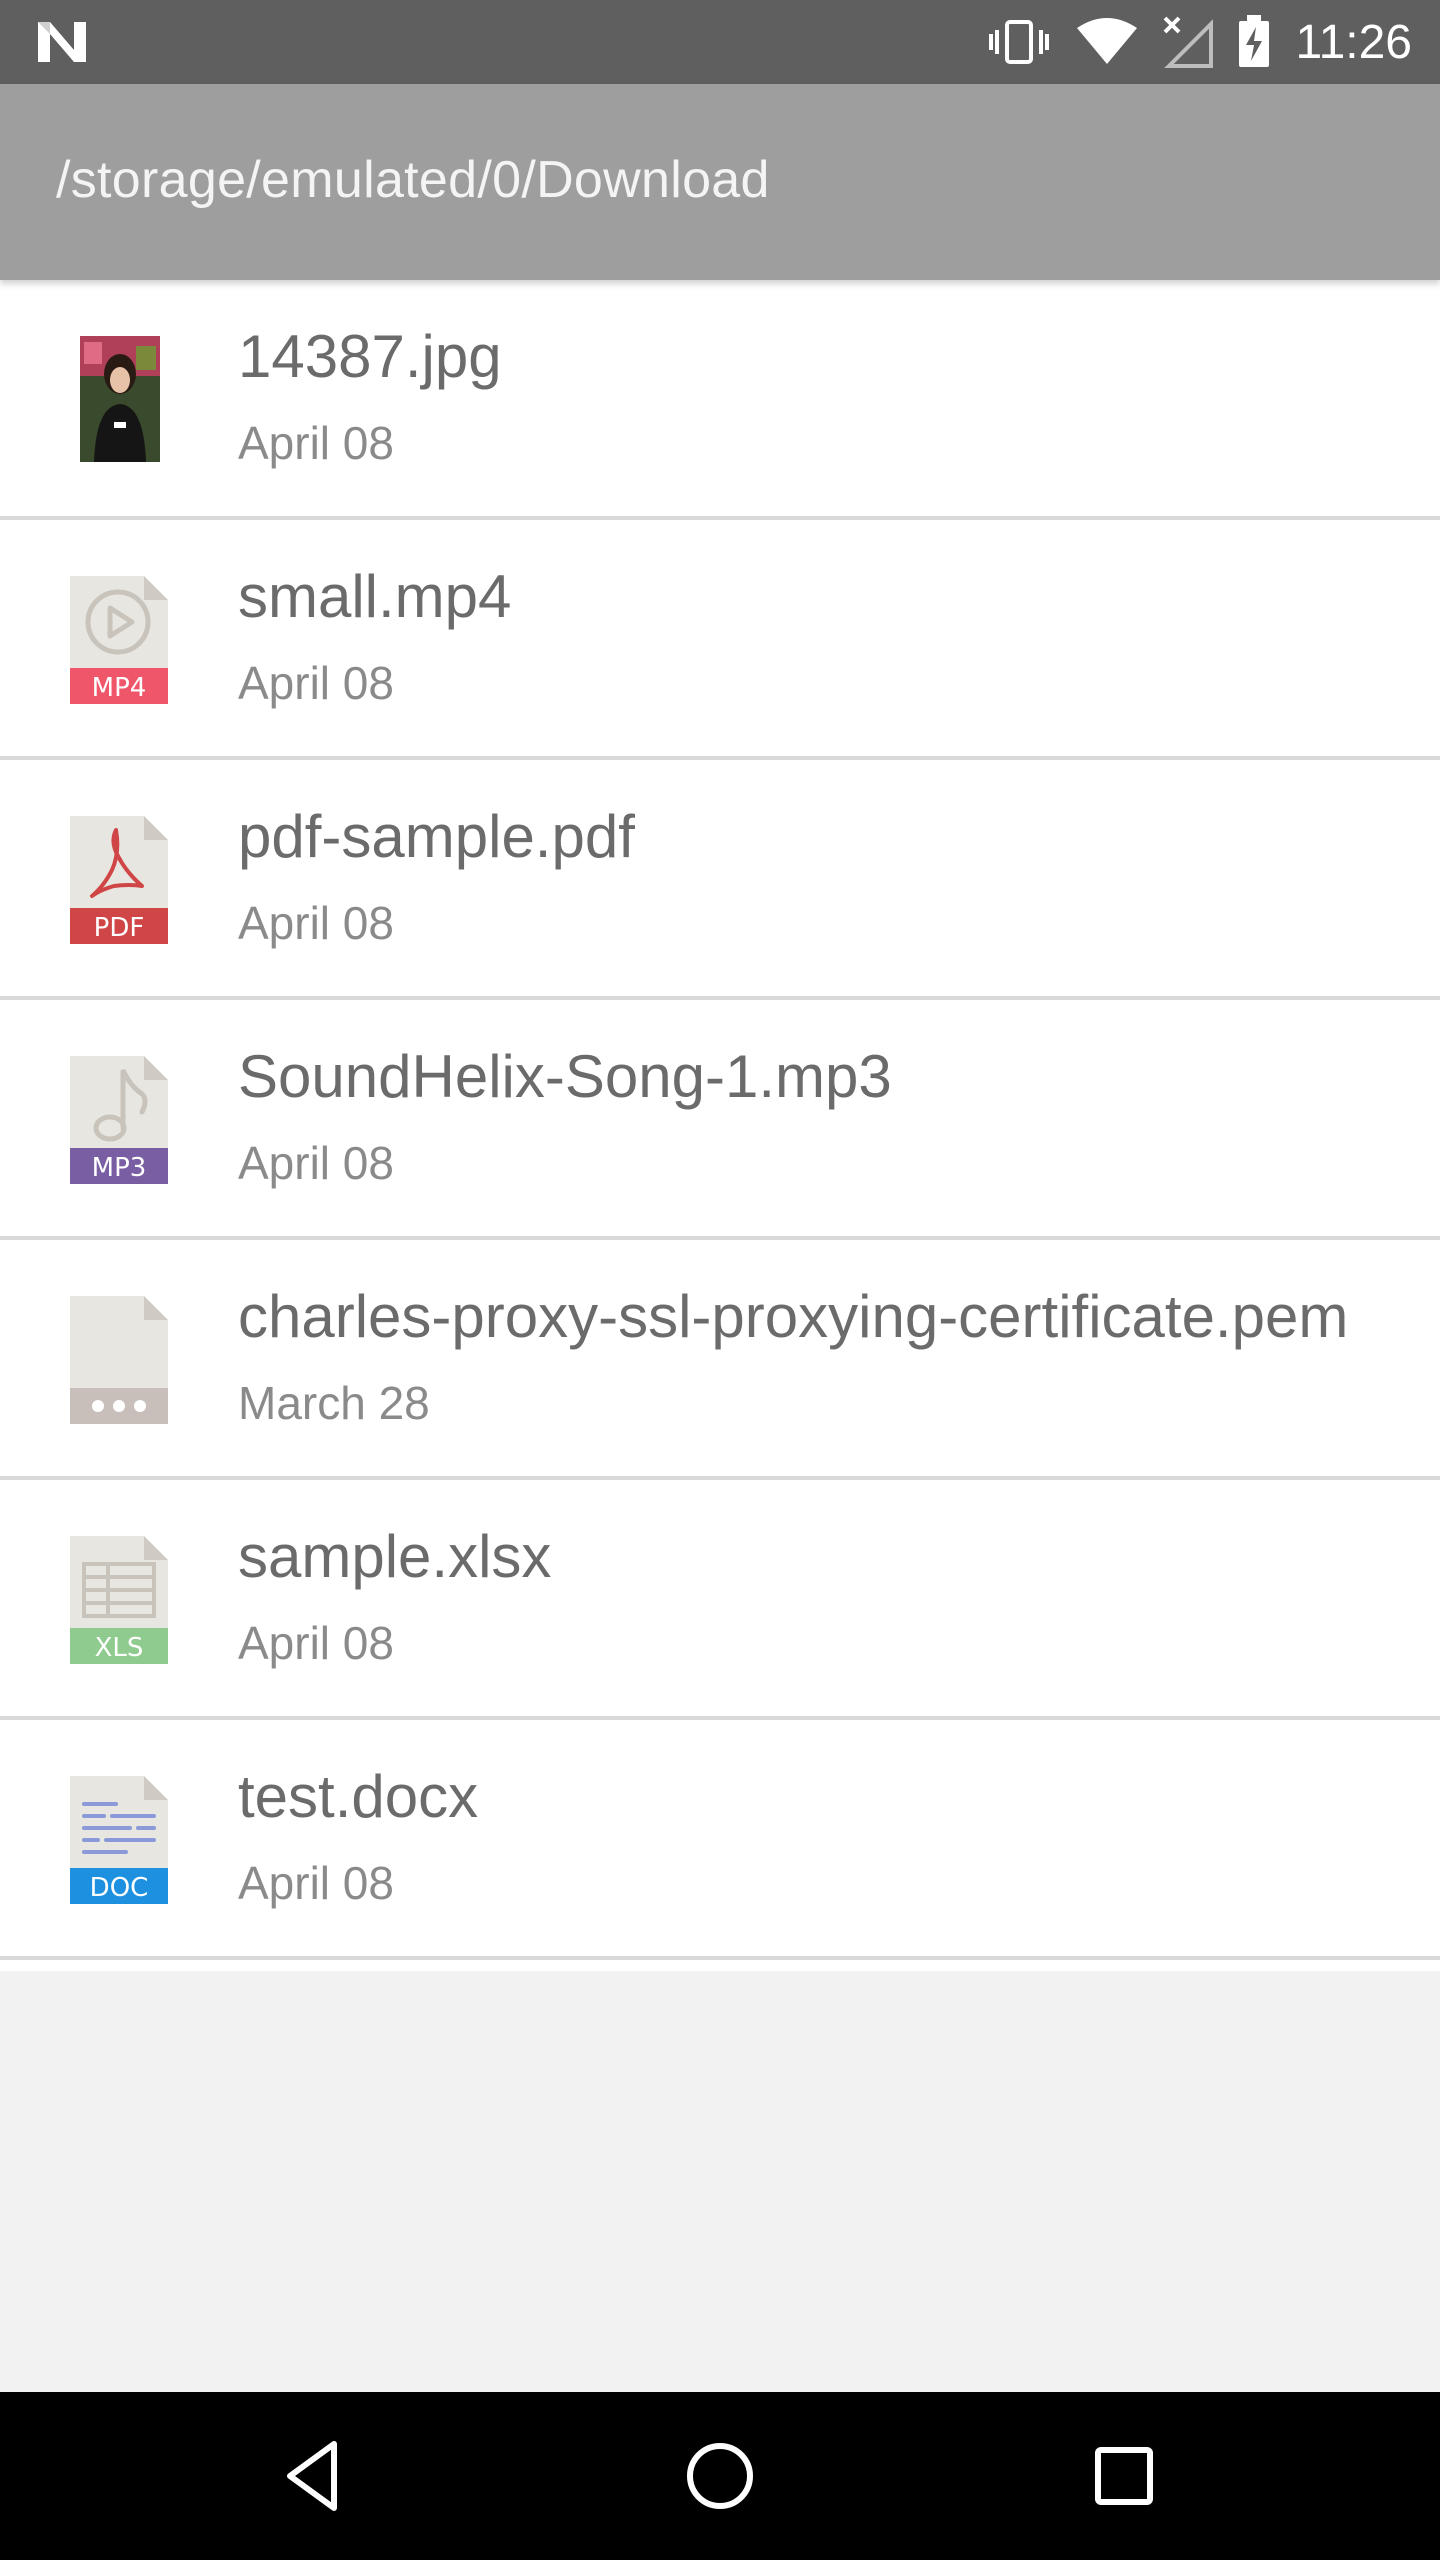  I want to click on file-date: March 28, so click(334, 1403).